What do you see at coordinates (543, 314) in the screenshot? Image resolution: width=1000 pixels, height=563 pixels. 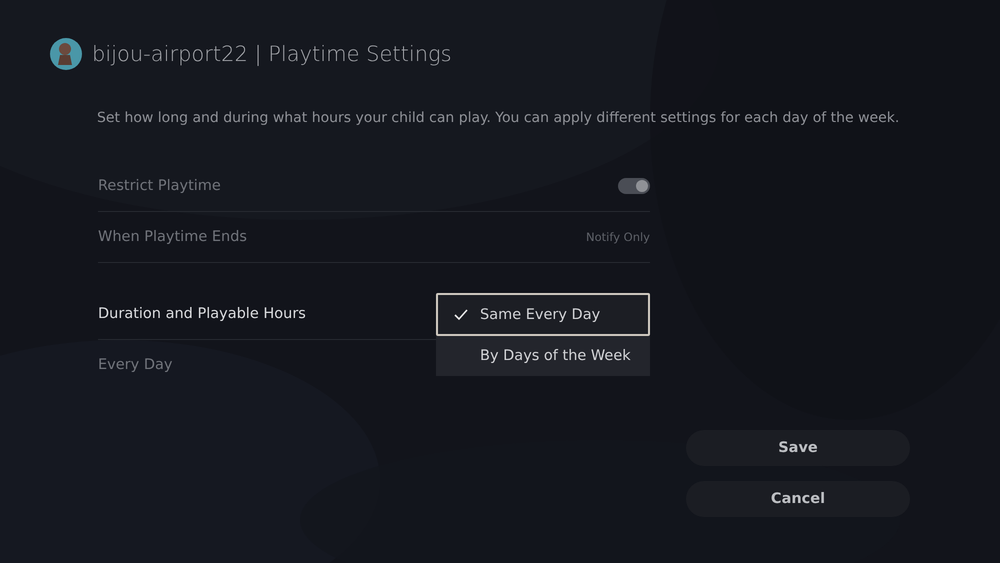 I see `dropdown-option: Same Every Day` at bounding box center [543, 314].